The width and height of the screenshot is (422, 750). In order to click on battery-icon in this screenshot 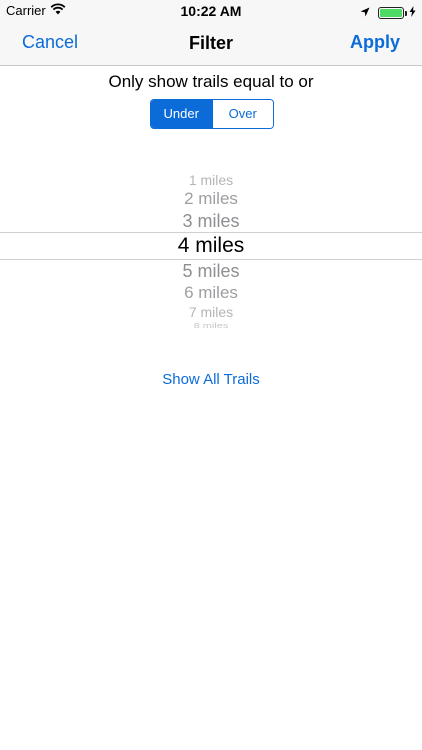, I will do `click(392, 13)`.